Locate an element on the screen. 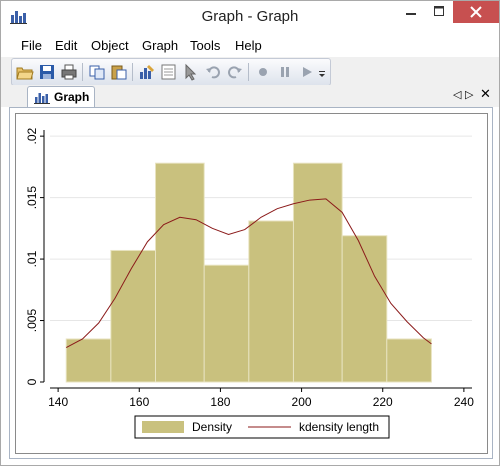 The width and height of the screenshot is (500, 466). redo-icon is located at coordinates (235, 72).